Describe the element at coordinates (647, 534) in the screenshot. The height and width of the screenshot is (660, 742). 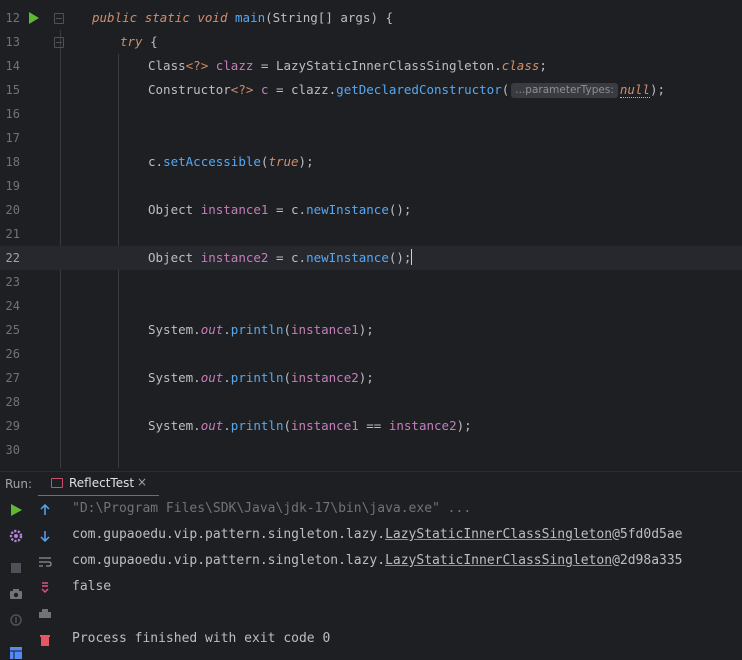
I see `output-hash: @5fd0d5ae` at that location.